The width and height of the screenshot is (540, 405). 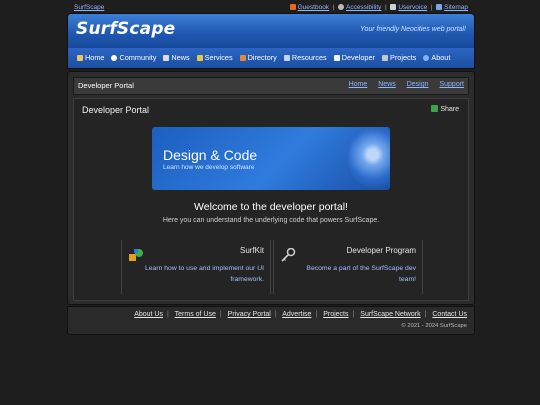 I want to click on nav-label: Directory, so click(x=262, y=57).